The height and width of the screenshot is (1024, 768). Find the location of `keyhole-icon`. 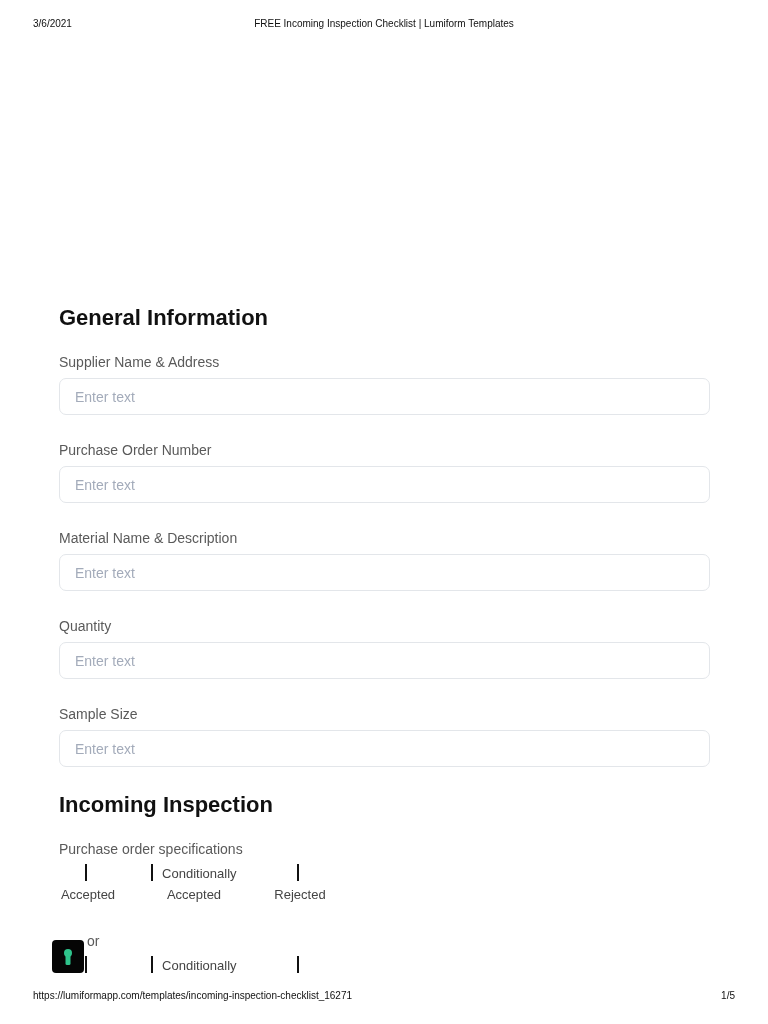

keyhole-icon is located at coordinates (68, 956).